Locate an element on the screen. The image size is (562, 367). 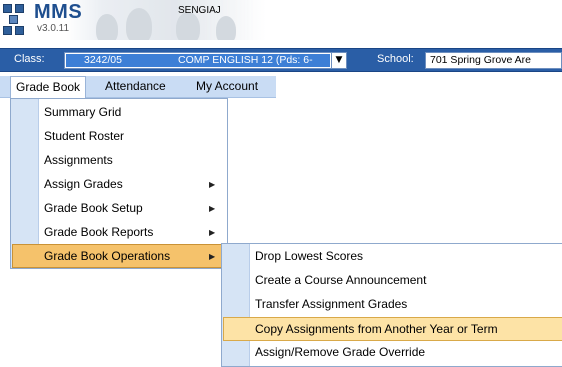
menu-item-transfer-assignment-grades: Transfer Assignment Grades is located at coordinates (392, 305).